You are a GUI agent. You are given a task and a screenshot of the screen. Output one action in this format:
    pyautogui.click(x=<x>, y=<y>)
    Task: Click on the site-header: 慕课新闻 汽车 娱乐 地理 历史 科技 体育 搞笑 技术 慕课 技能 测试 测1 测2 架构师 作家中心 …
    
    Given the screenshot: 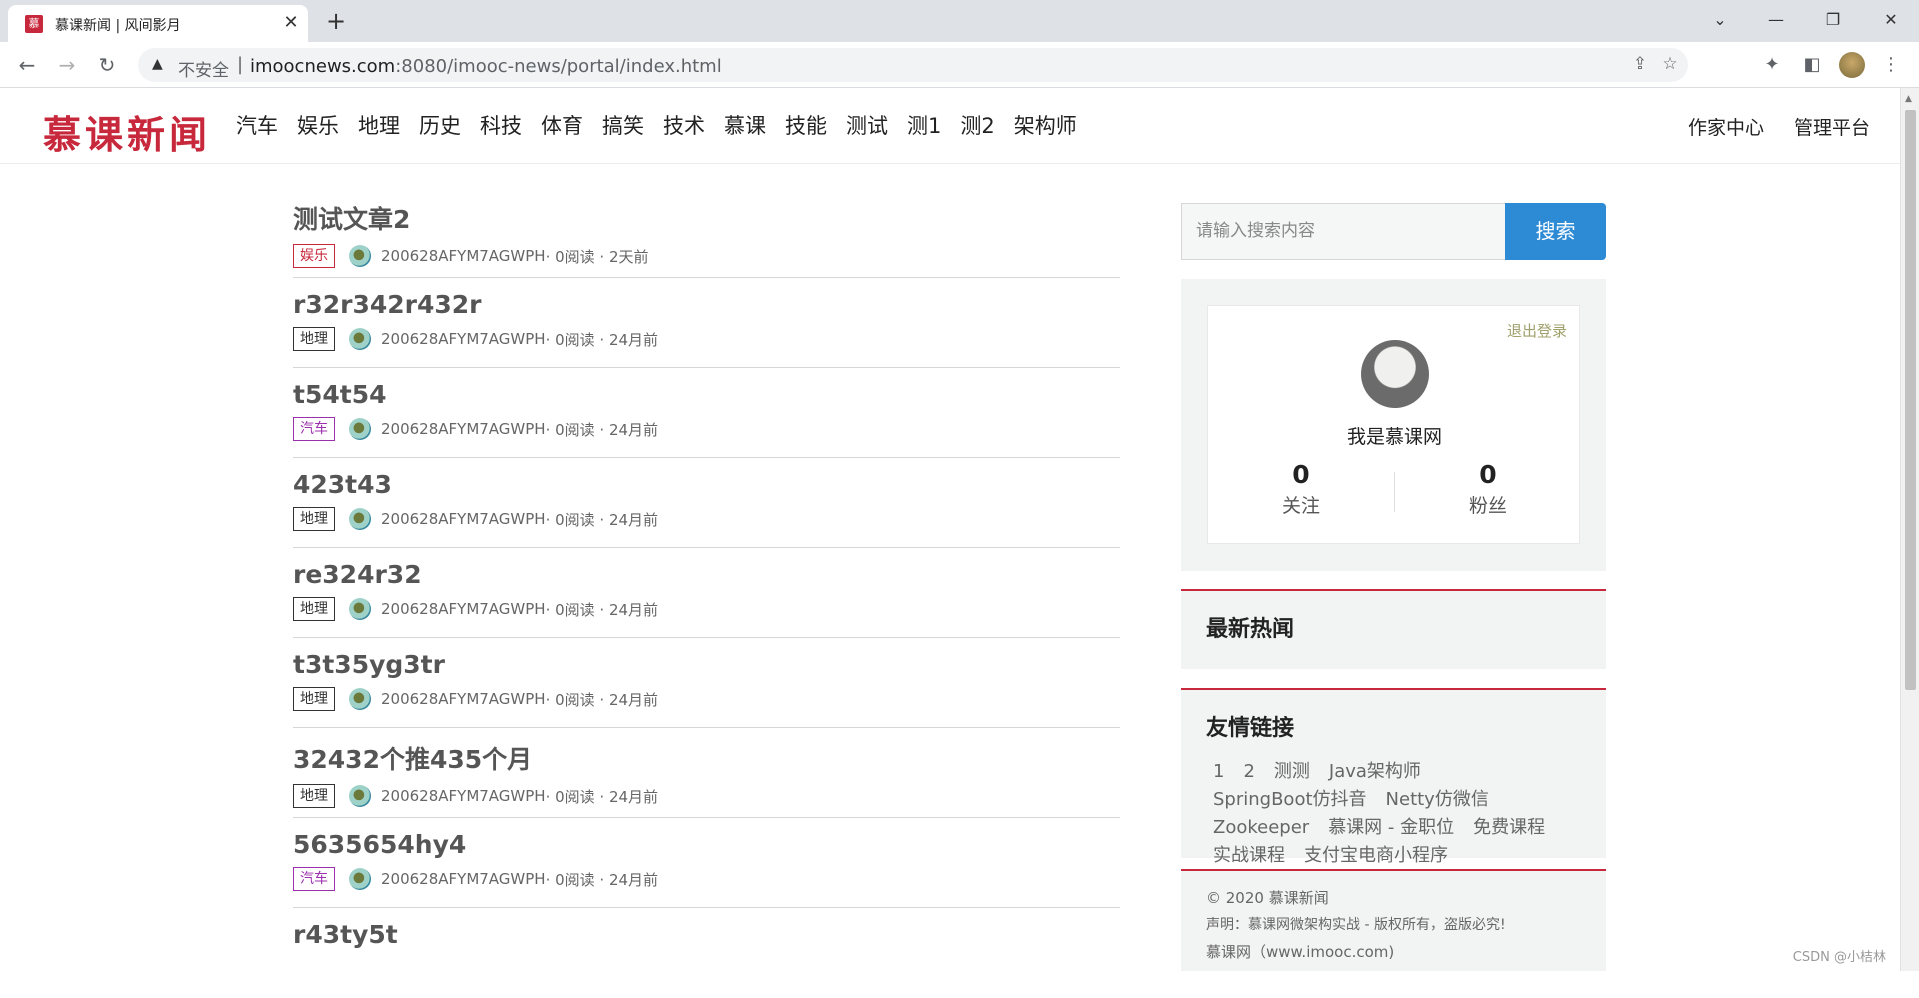 What is the action you would take?
    pyautogui.click(x=950, y=126)
    